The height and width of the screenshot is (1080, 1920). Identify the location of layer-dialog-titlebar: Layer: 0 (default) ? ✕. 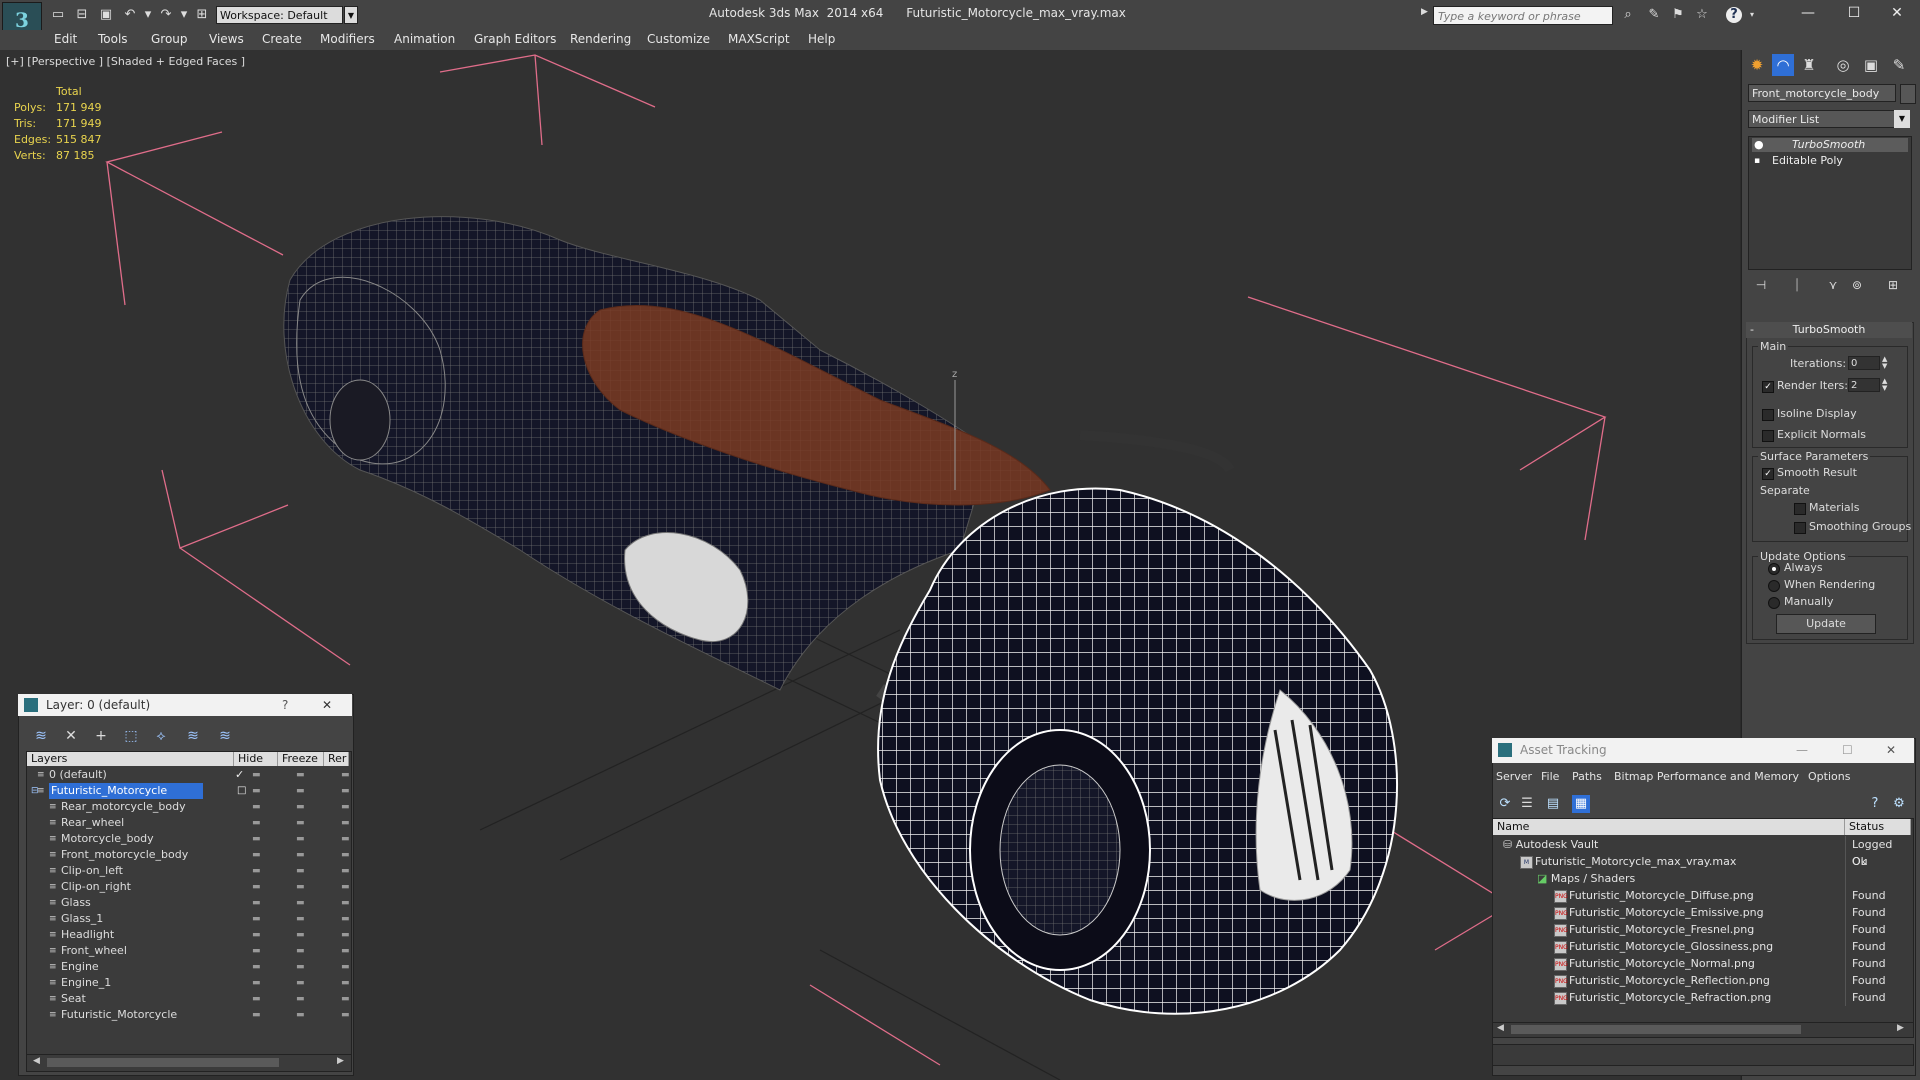
(185, 705).